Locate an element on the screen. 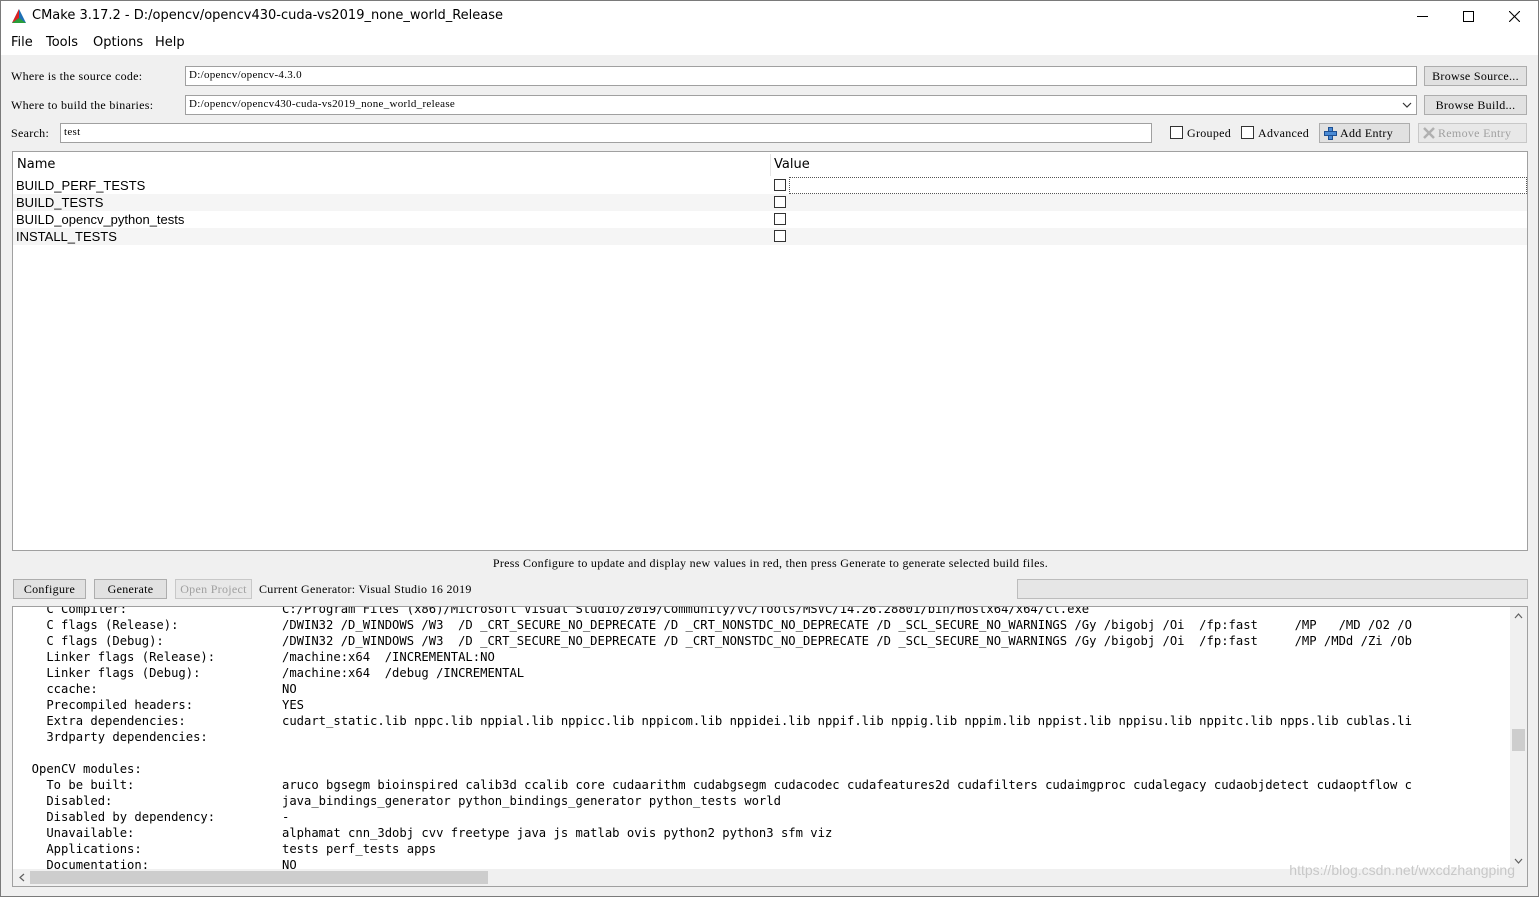 This screenshot has width=1539, height=897. menu-bar: File Tools Options Help is located at coordinates (769, 43).